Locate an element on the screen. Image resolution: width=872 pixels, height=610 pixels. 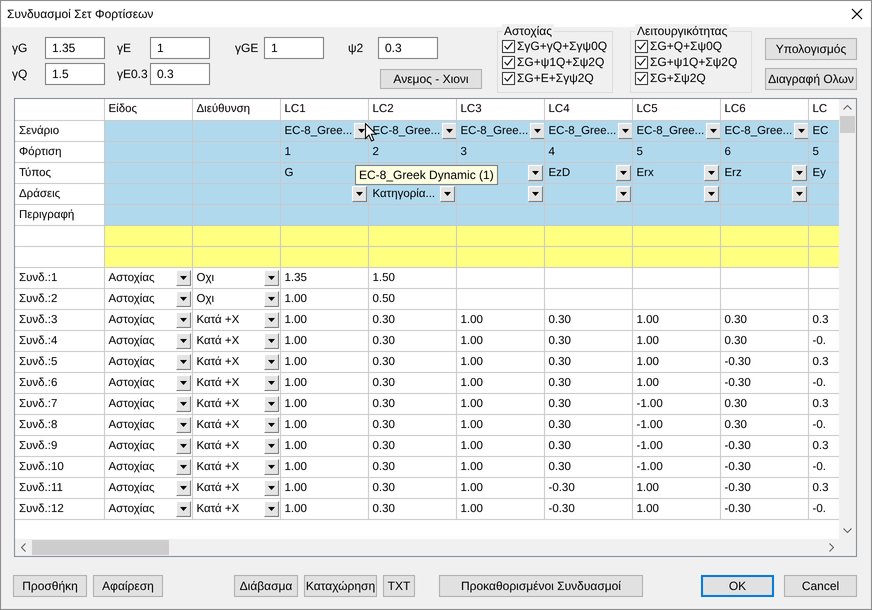
table-cell: 2 is located at coordinates (412, 151).